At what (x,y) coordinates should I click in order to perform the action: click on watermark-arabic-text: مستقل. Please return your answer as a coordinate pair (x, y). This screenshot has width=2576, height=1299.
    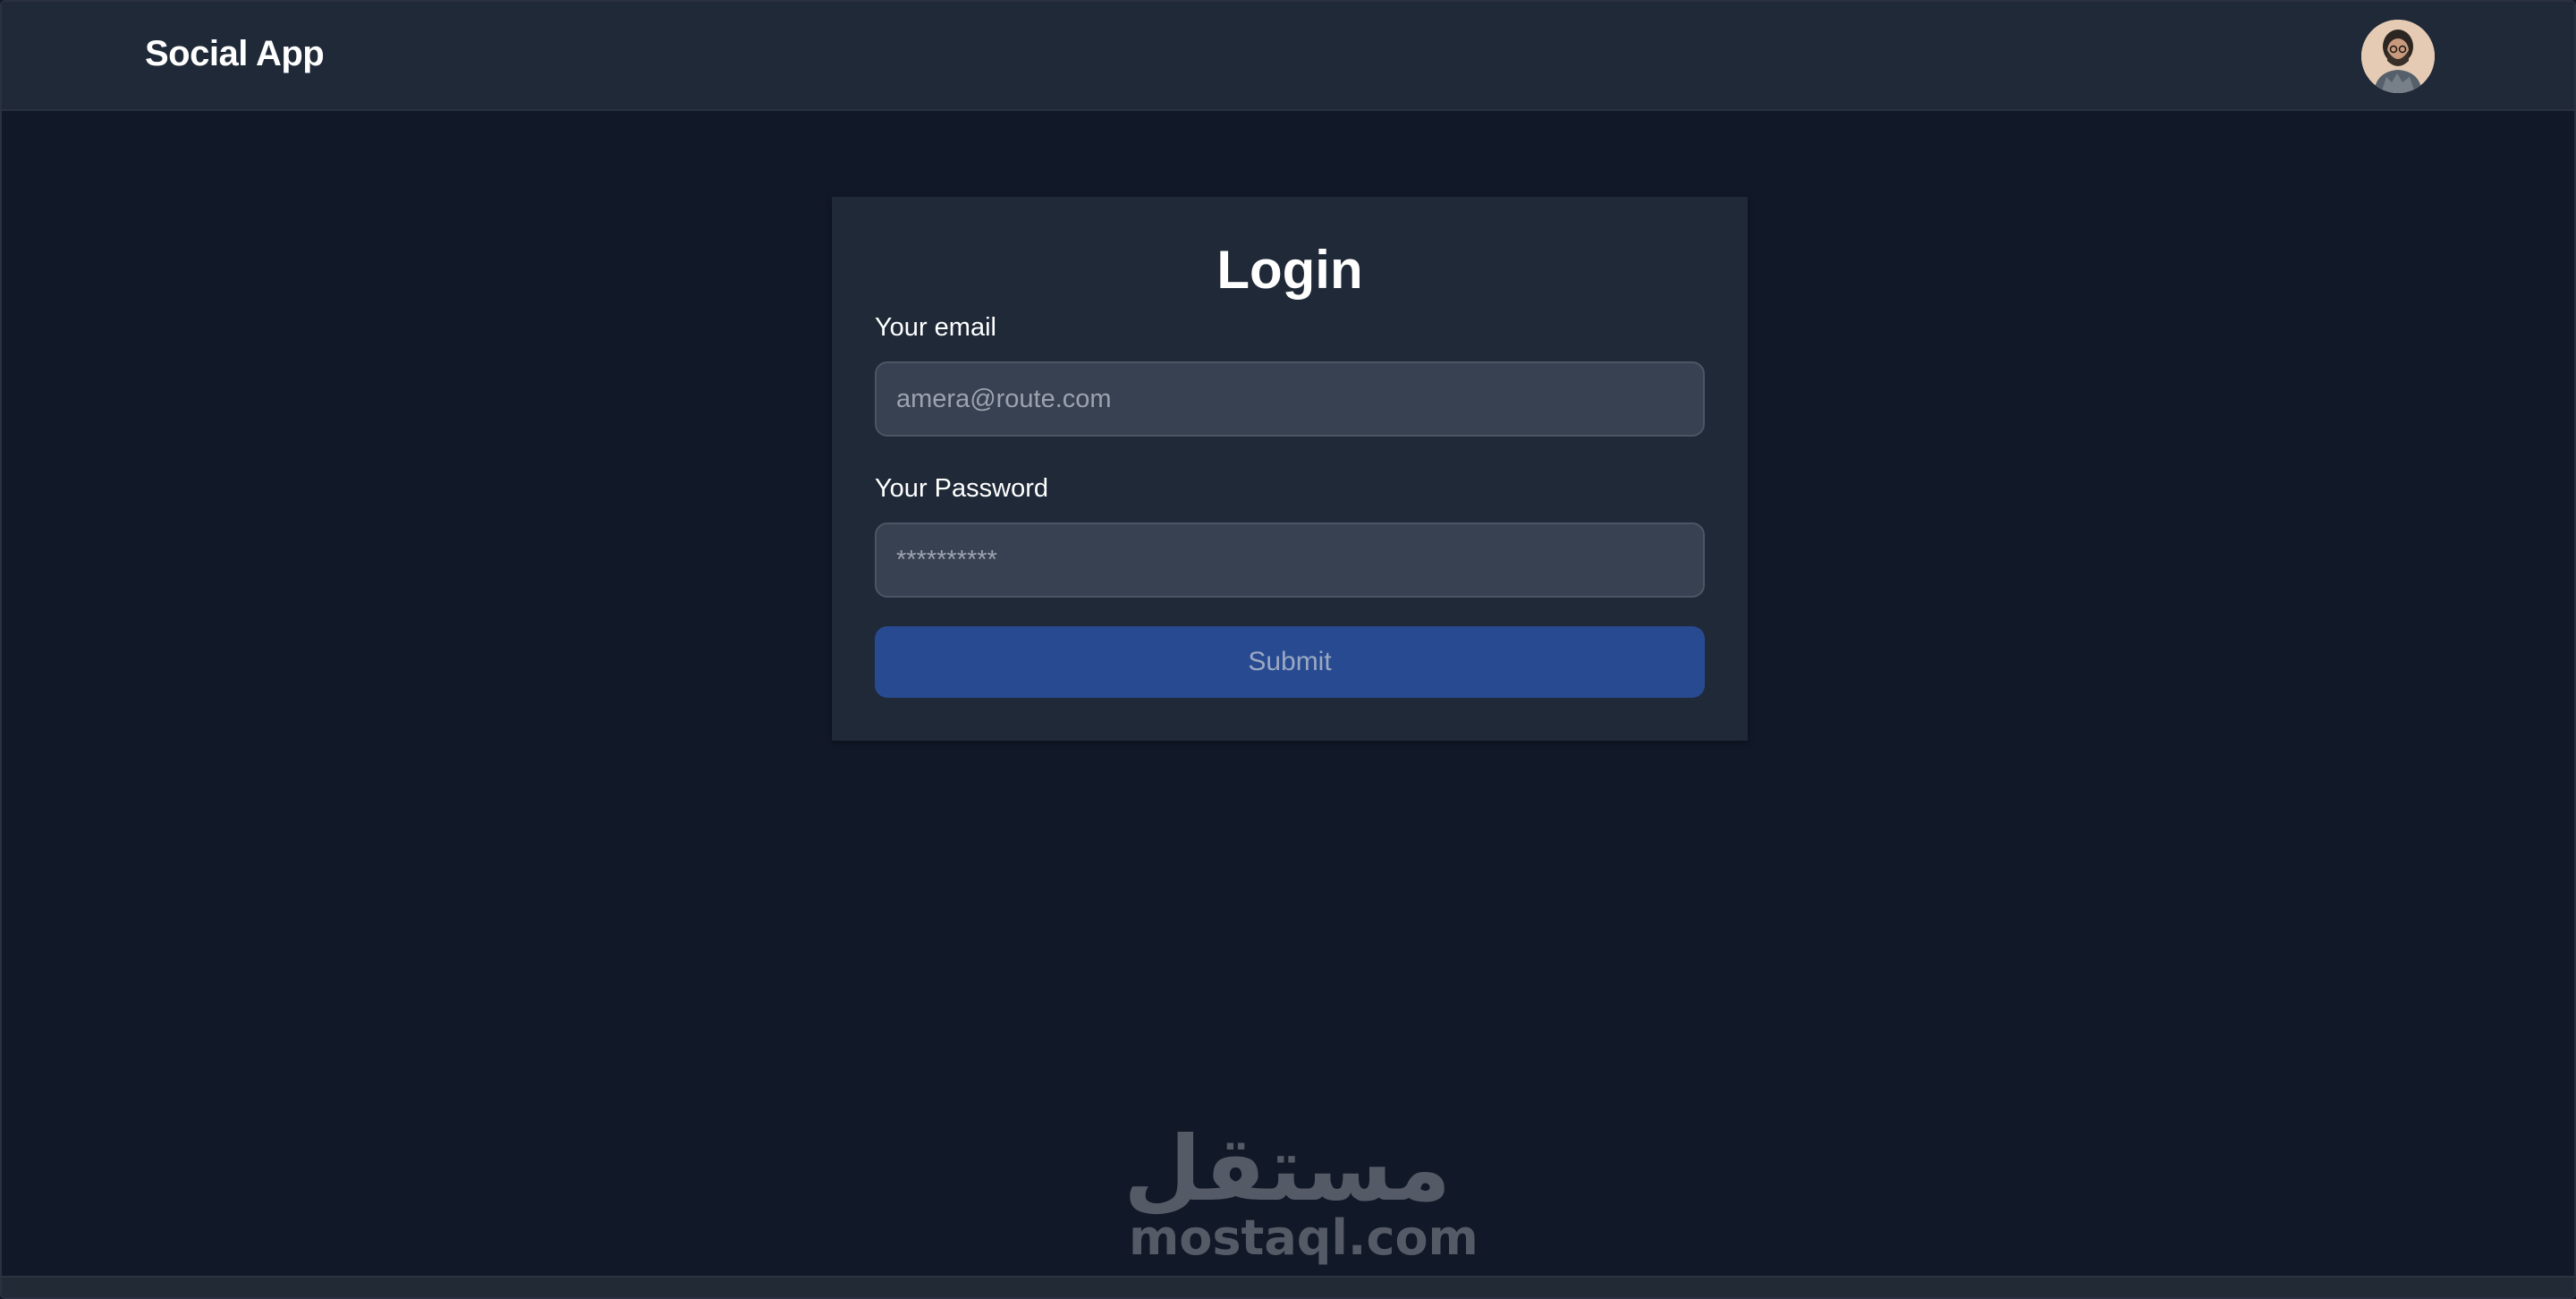
    Looking at the image, I should click on (1287, 1168).